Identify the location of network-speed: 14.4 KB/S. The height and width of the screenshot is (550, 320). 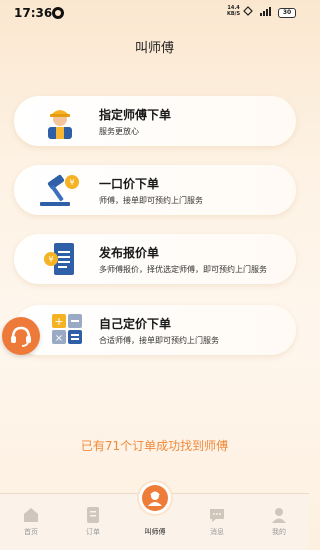
(234, 11).